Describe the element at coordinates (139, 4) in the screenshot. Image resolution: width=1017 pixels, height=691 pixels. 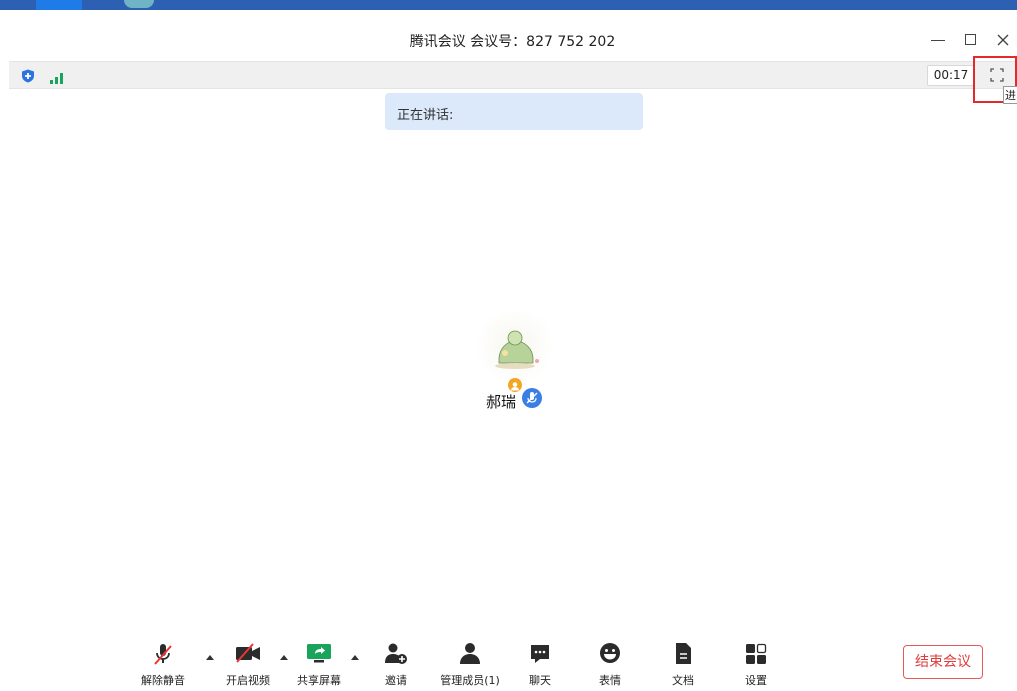
I see `desktop-icon-fragment` at that location.